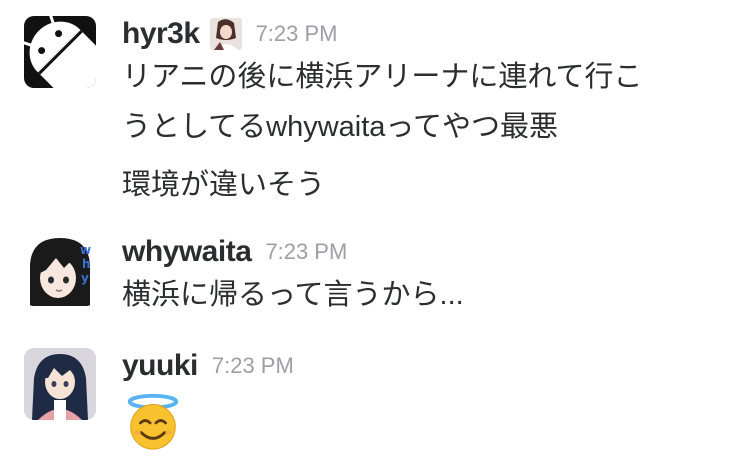  I want to click on username: hyr3k, so click(161, 34).